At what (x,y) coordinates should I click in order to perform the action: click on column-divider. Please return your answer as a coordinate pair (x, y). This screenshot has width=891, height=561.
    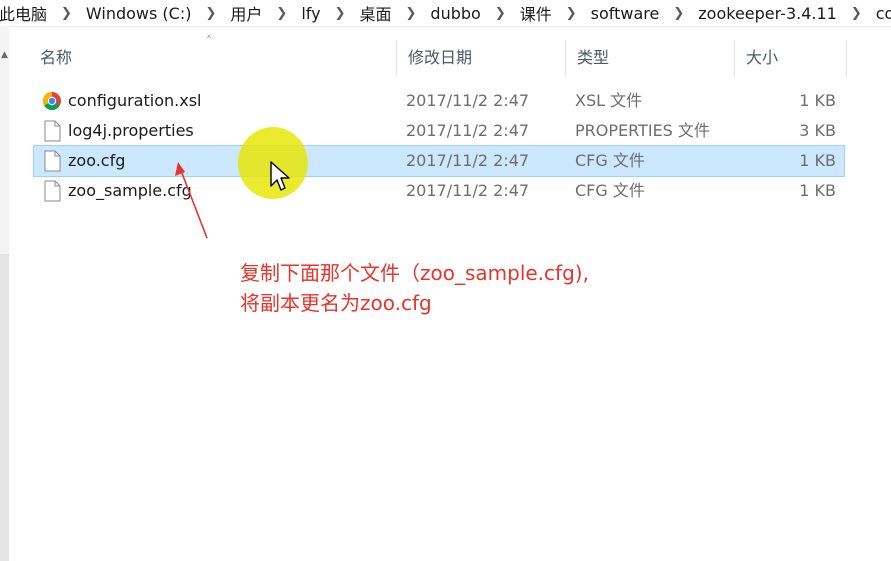
    Looking at the image, I should click on (846, 58).